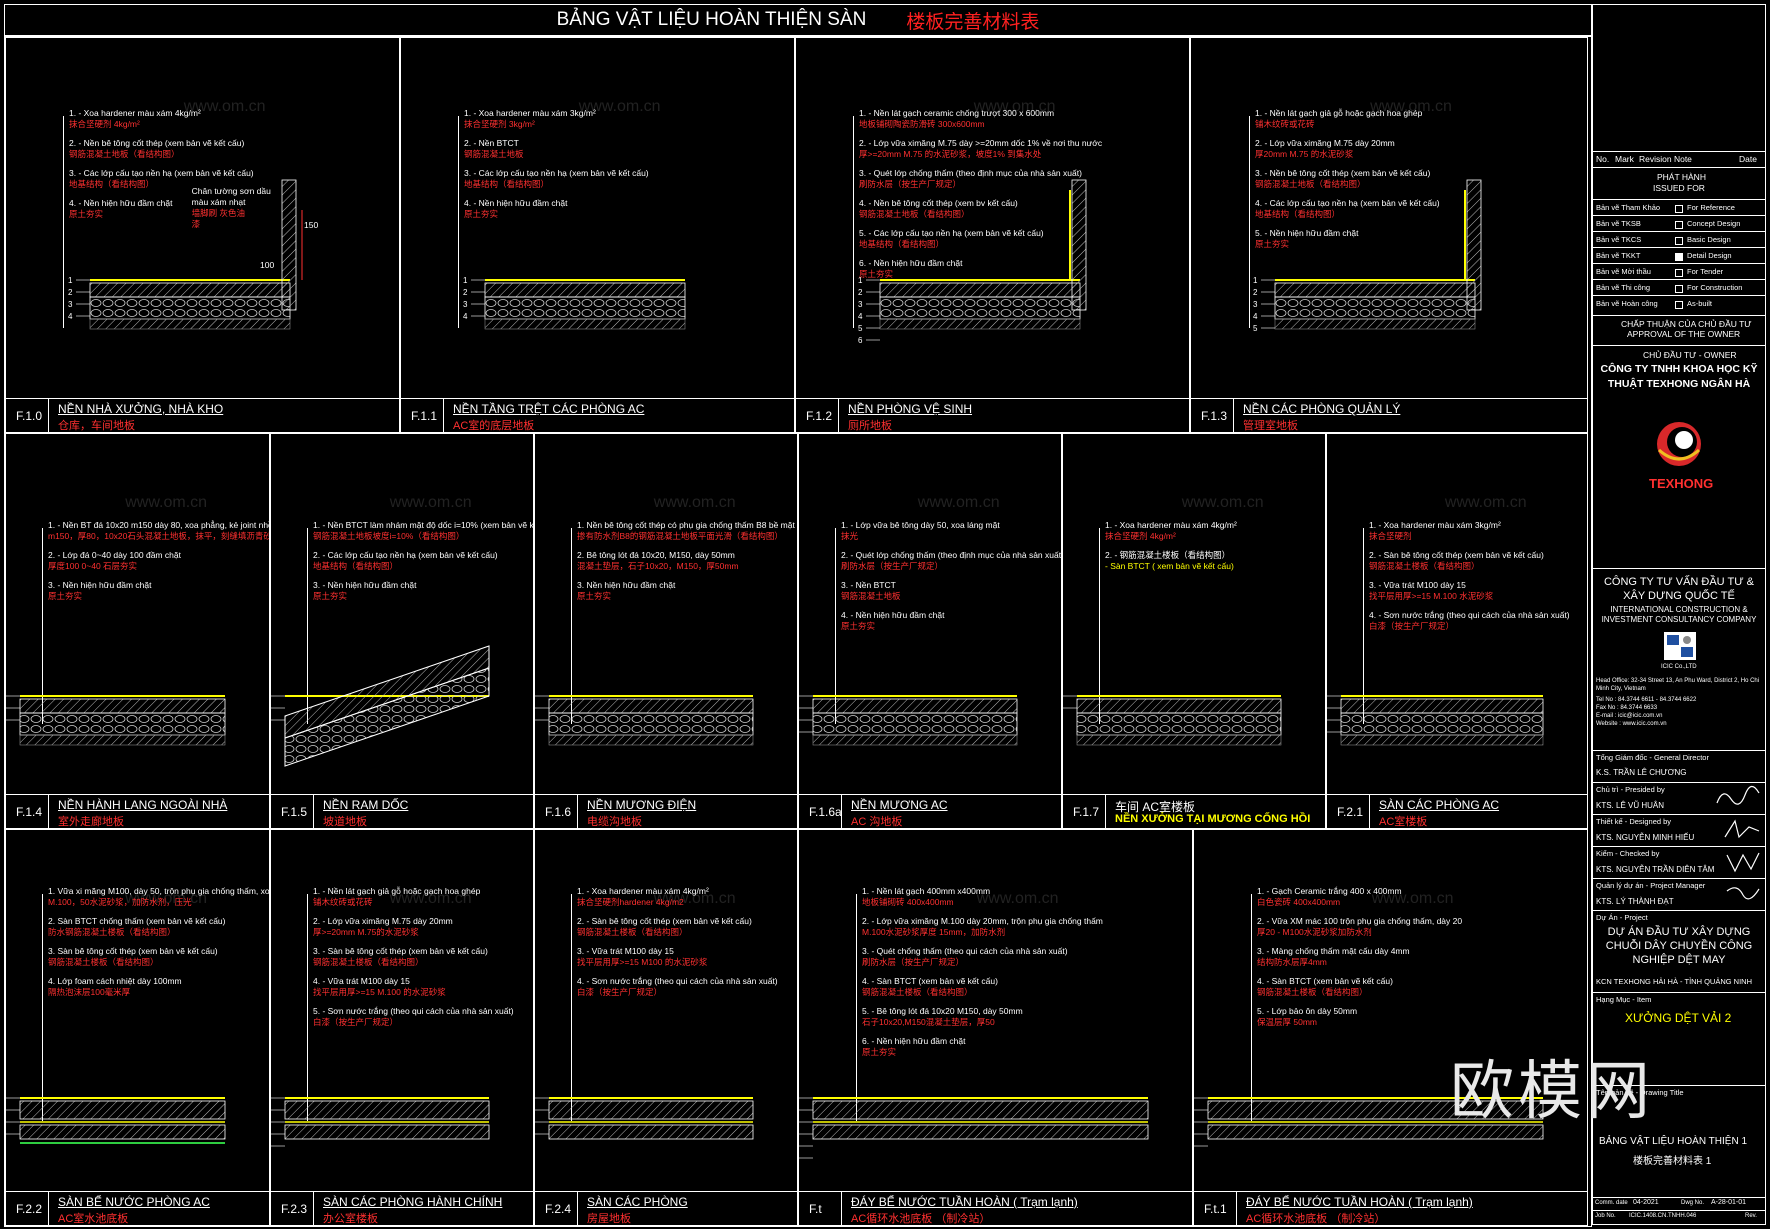 Image resolution: width=1770 pixels, height=1229 pixels. What do you see at coordinates (1705, 271) in the screenshot?
I see `issue-row-en: For Tender` at bounding box center [1705, 271].